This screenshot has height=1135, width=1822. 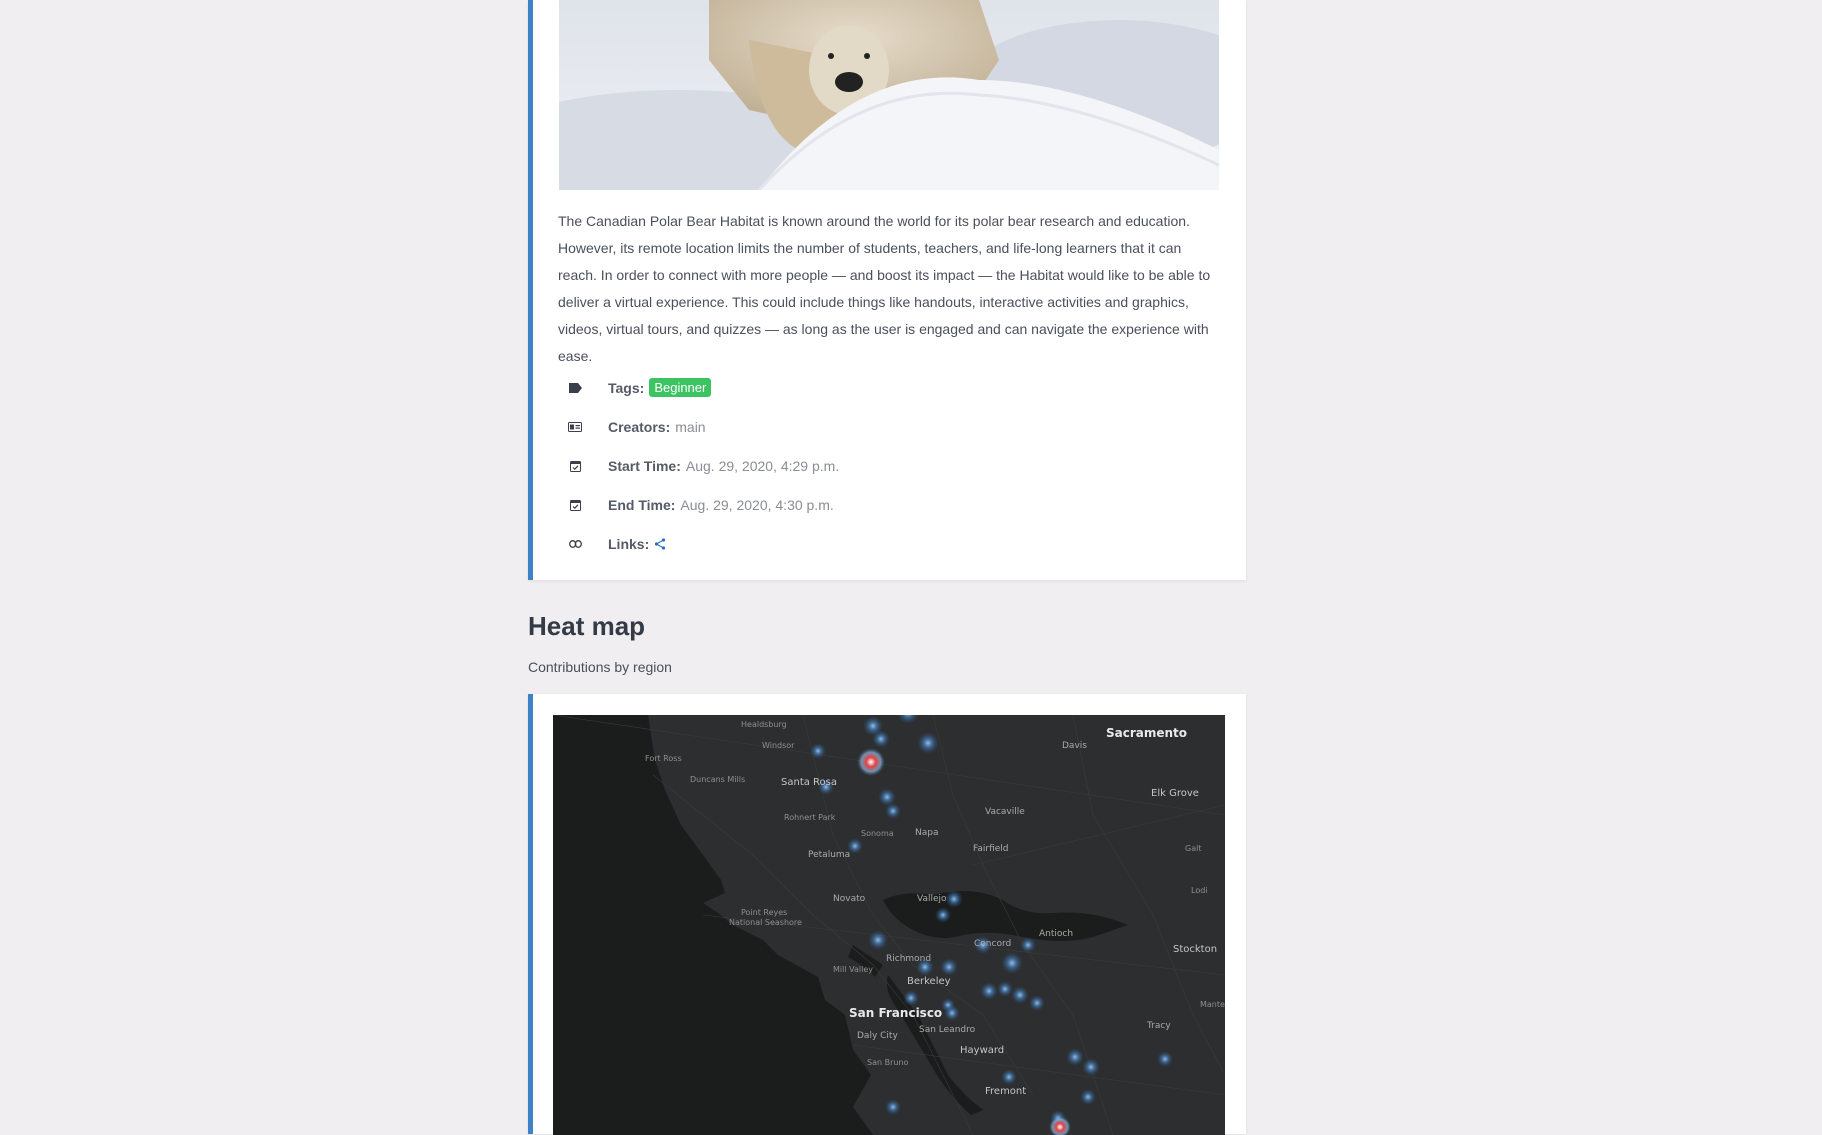 What do you see at coordinates (575, 544) in the screenshot?
I see `link-icon` at bounding box center [575, 544].